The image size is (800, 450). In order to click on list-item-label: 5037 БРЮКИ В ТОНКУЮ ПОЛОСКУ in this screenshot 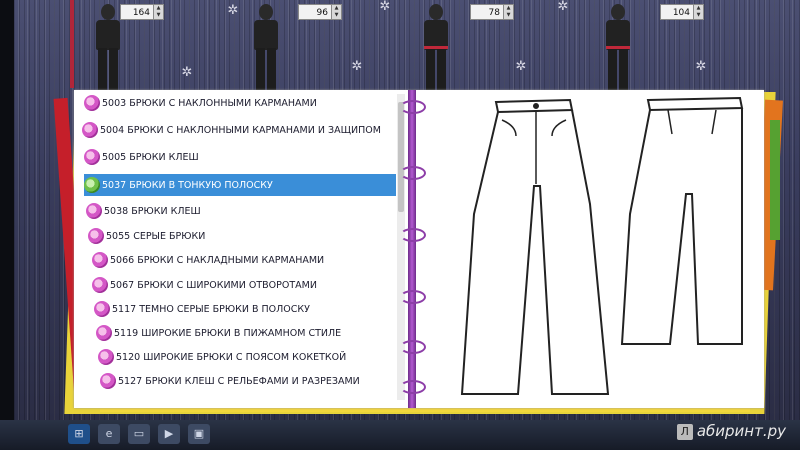, I will do `click(187, 185)`.